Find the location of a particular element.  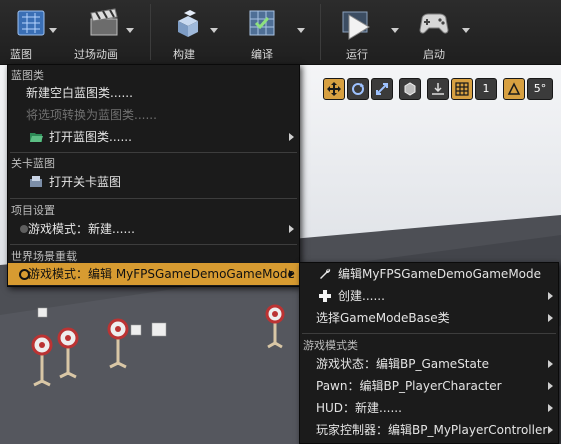

level-blueprint-icon is located at coordinates (36, 181).